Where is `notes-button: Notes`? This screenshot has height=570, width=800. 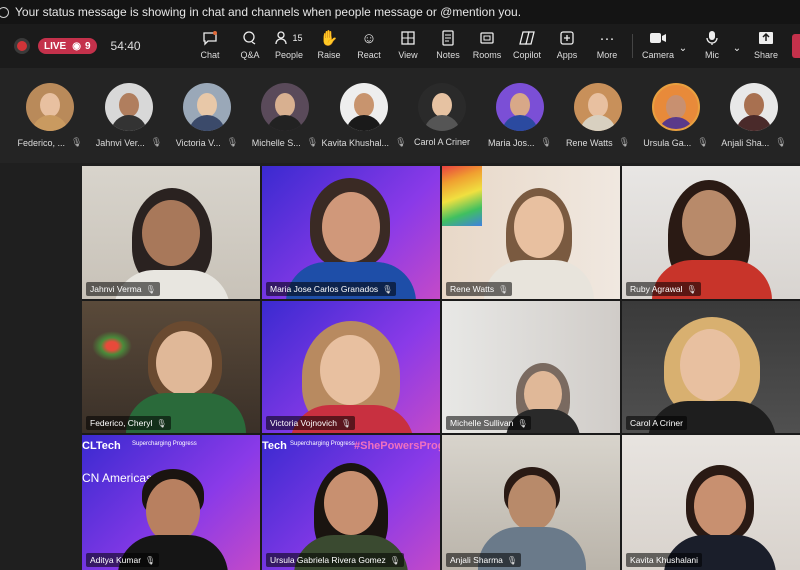 notes-button: Notes is located at coordinates (448, 47).